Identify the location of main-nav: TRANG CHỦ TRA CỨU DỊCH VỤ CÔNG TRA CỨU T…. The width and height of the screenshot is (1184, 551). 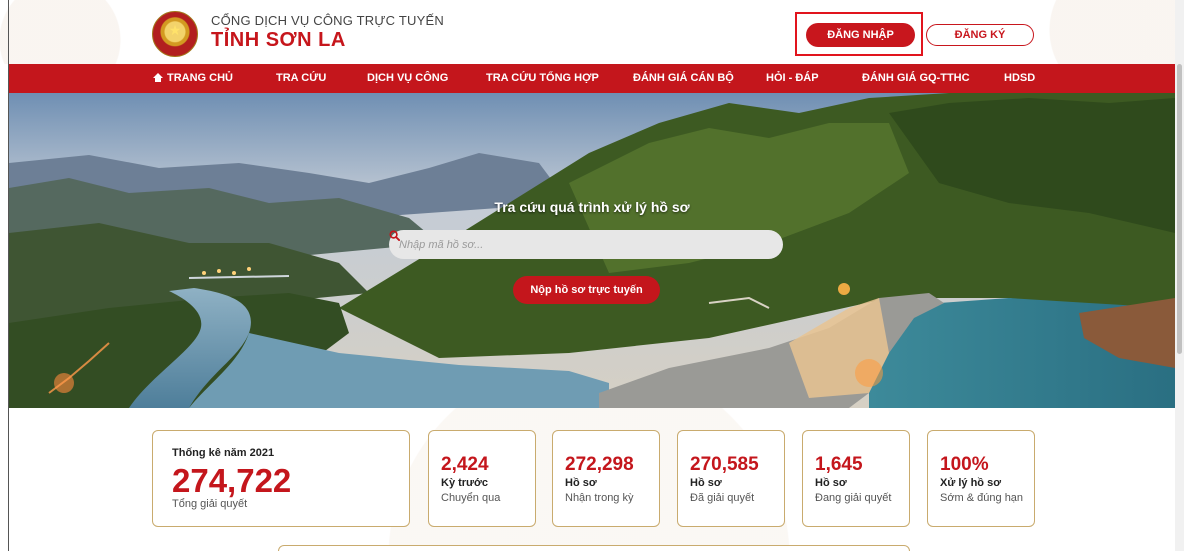
(592, 78).